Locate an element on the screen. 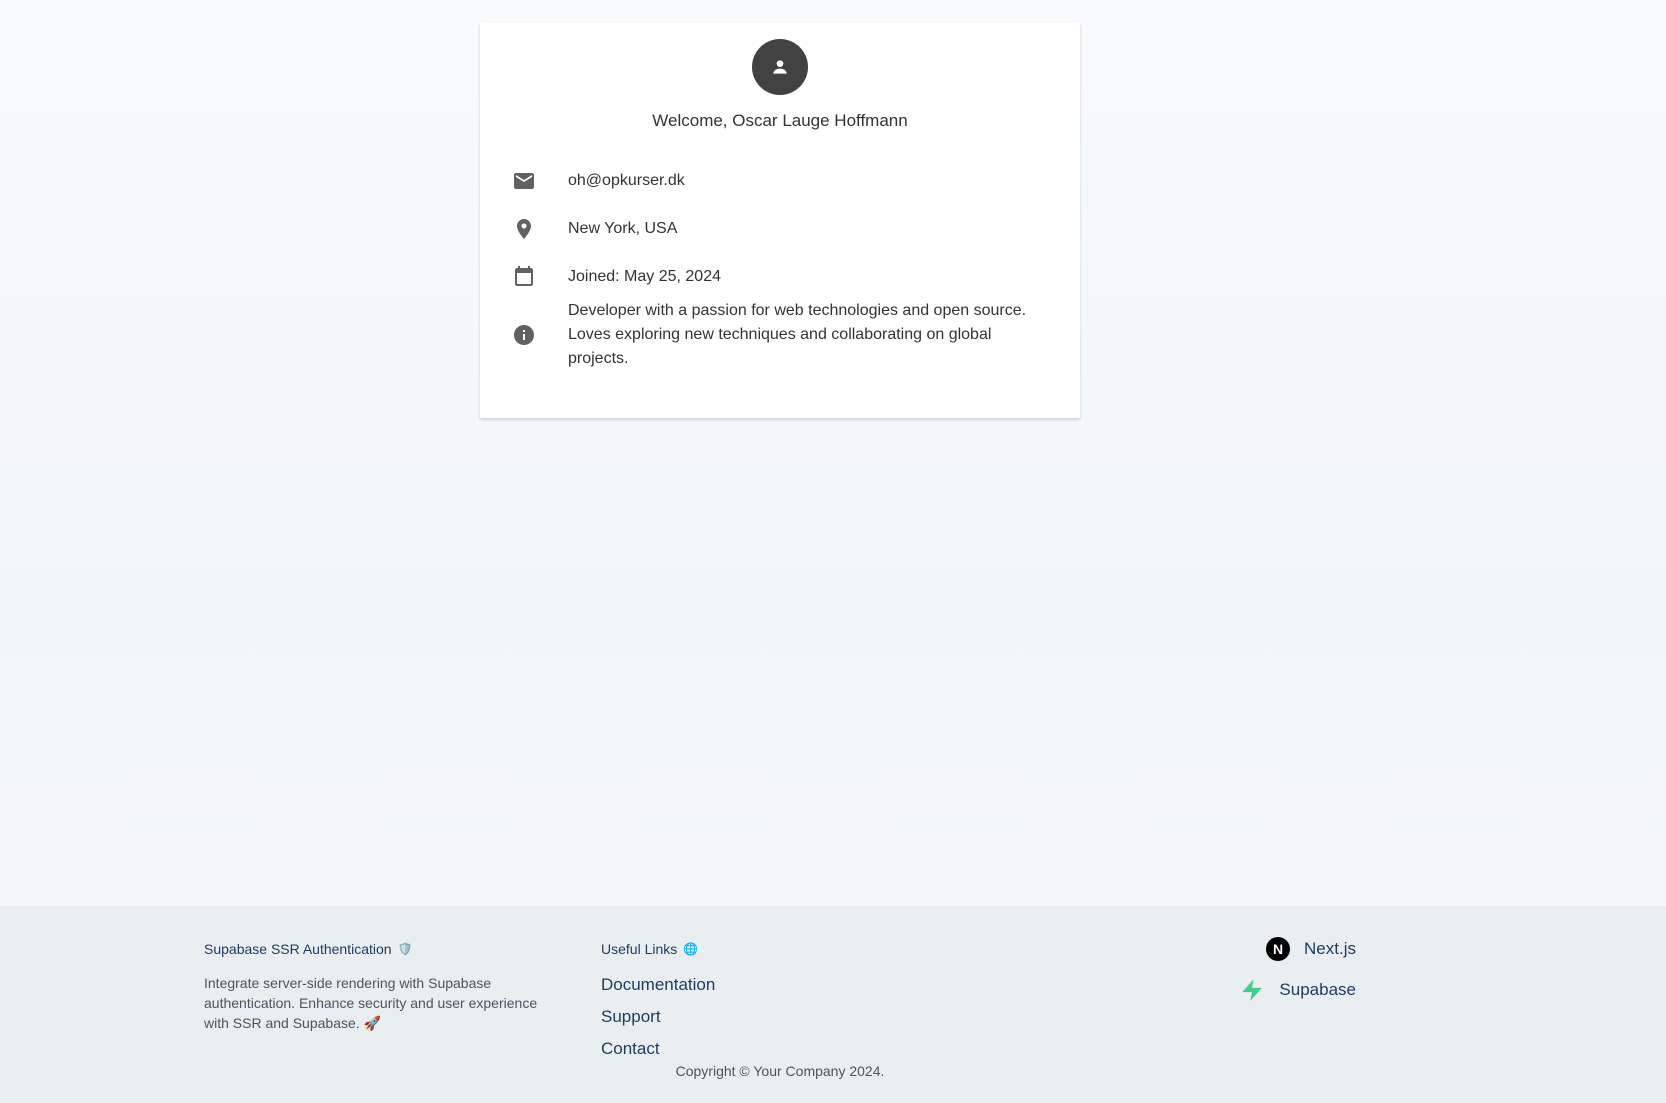 This screenshot has height=1103, width=1666. welcome-heading: Welcome, Oscar Lauge Hoffmann is located at coordinates (780, 120).